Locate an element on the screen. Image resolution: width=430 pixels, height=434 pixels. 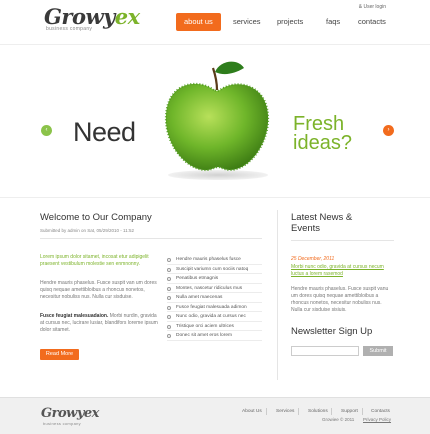
list-item: Tristique orci aciem ultrices is located at coordinates (214, 326).